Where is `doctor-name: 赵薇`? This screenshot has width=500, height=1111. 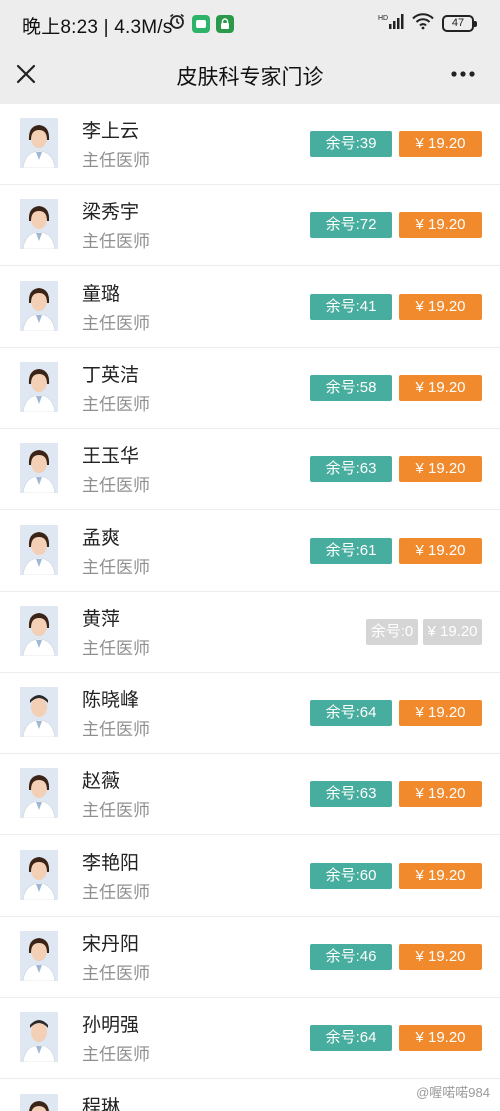 doctor-name: 赵薇 is located at coordinates (101, 781).